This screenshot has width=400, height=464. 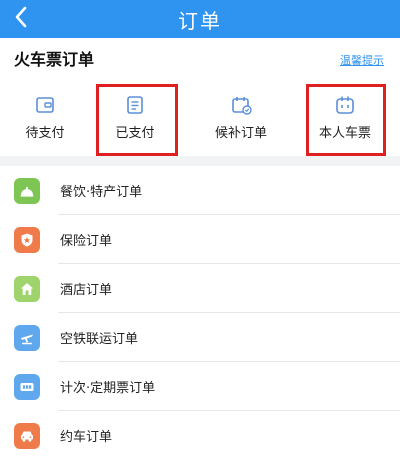 I want to click on highlight-box-my-tickets, so click(x=346, y=120).